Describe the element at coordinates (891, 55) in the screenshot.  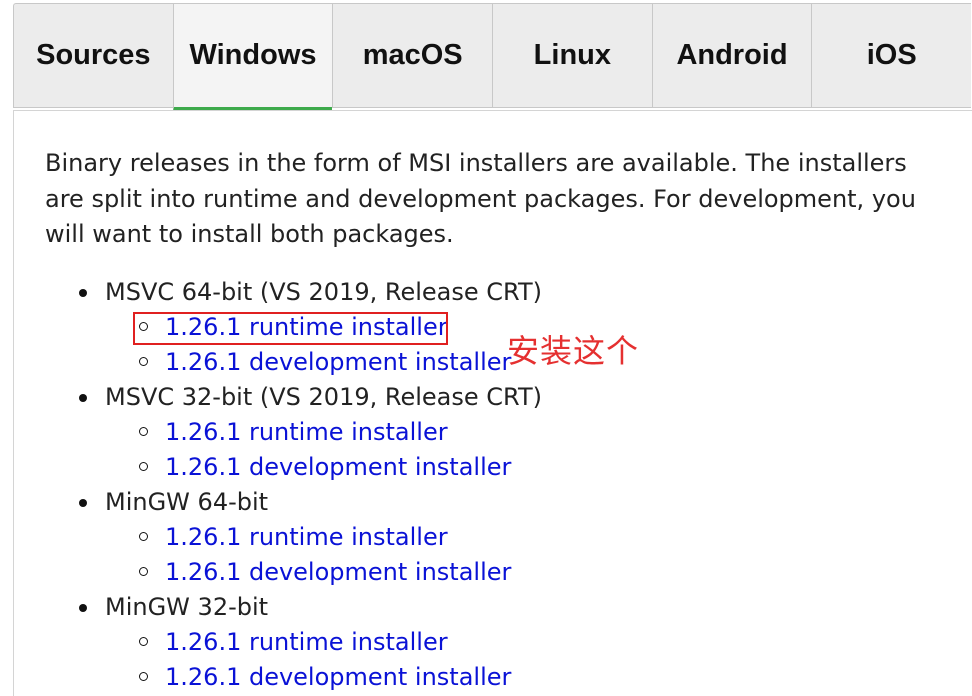
I see `tab-ios: iOS` at that location.